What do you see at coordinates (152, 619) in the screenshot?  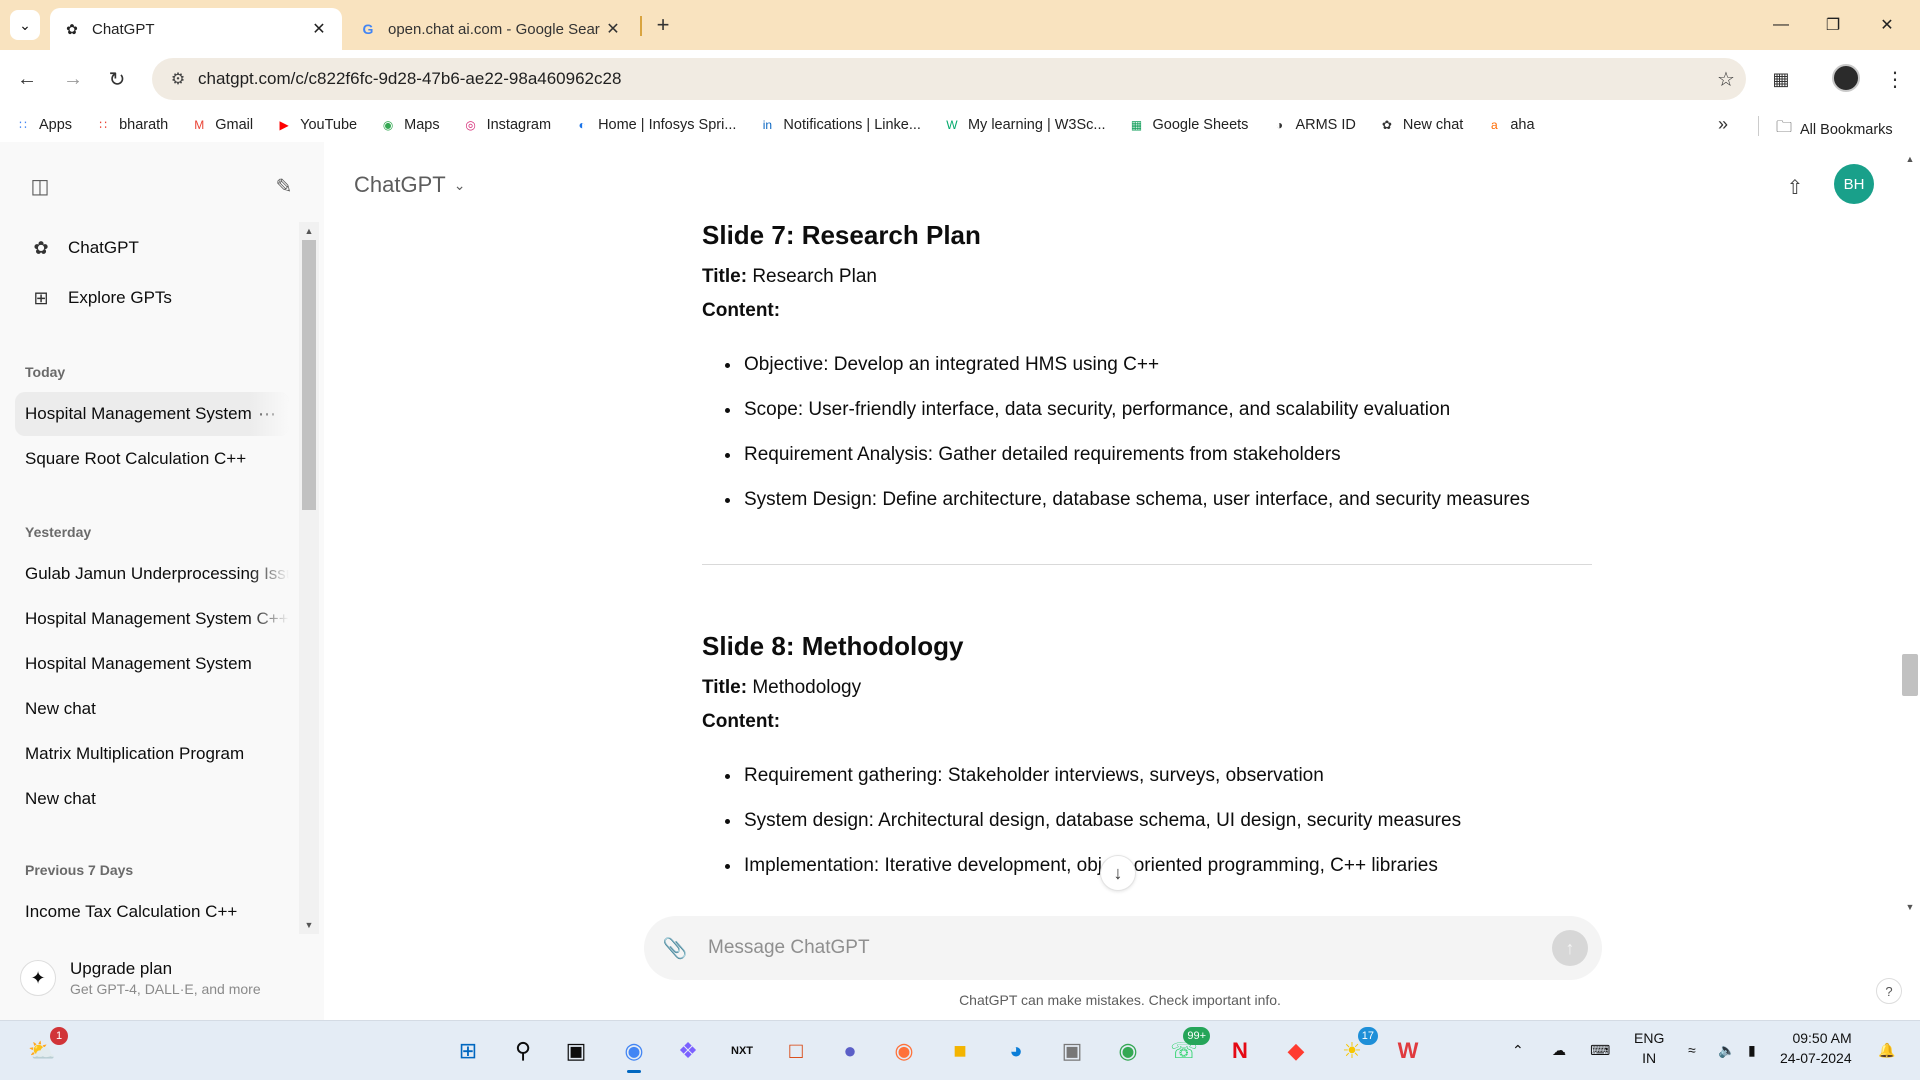 I see `chat-item: Hospital Management System C++` at bounding box center [152, 619].